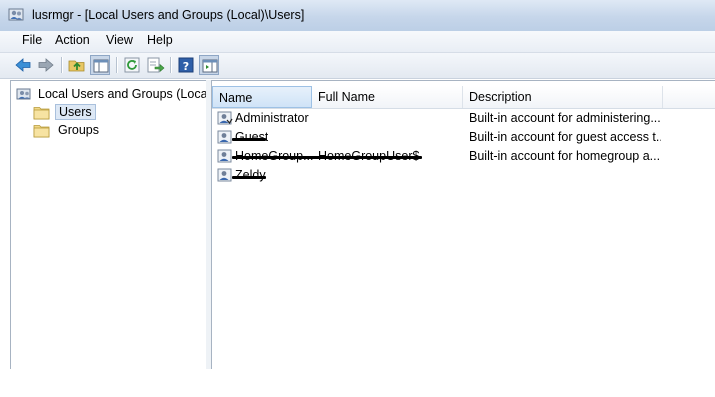 The height and width of the screenshot is (397, 715). What do you see at coordinates (236, 98) in the screenshot?
I see `column-header-label: Name` at bounding box center [236, 98].